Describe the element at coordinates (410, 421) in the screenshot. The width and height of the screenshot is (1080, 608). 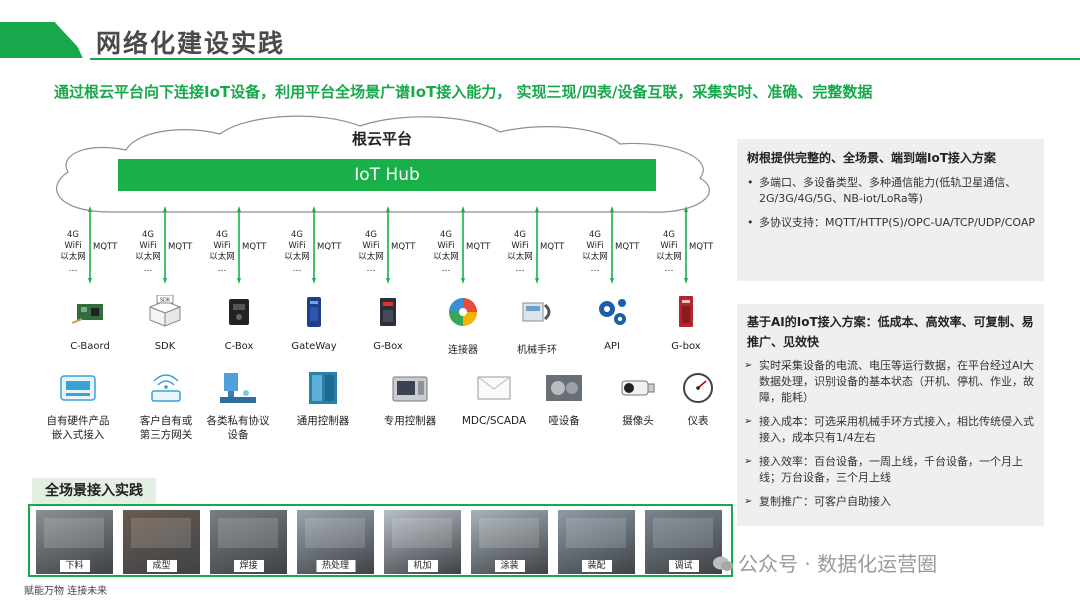
I see `device-category-label: 专用控制器` at that location.